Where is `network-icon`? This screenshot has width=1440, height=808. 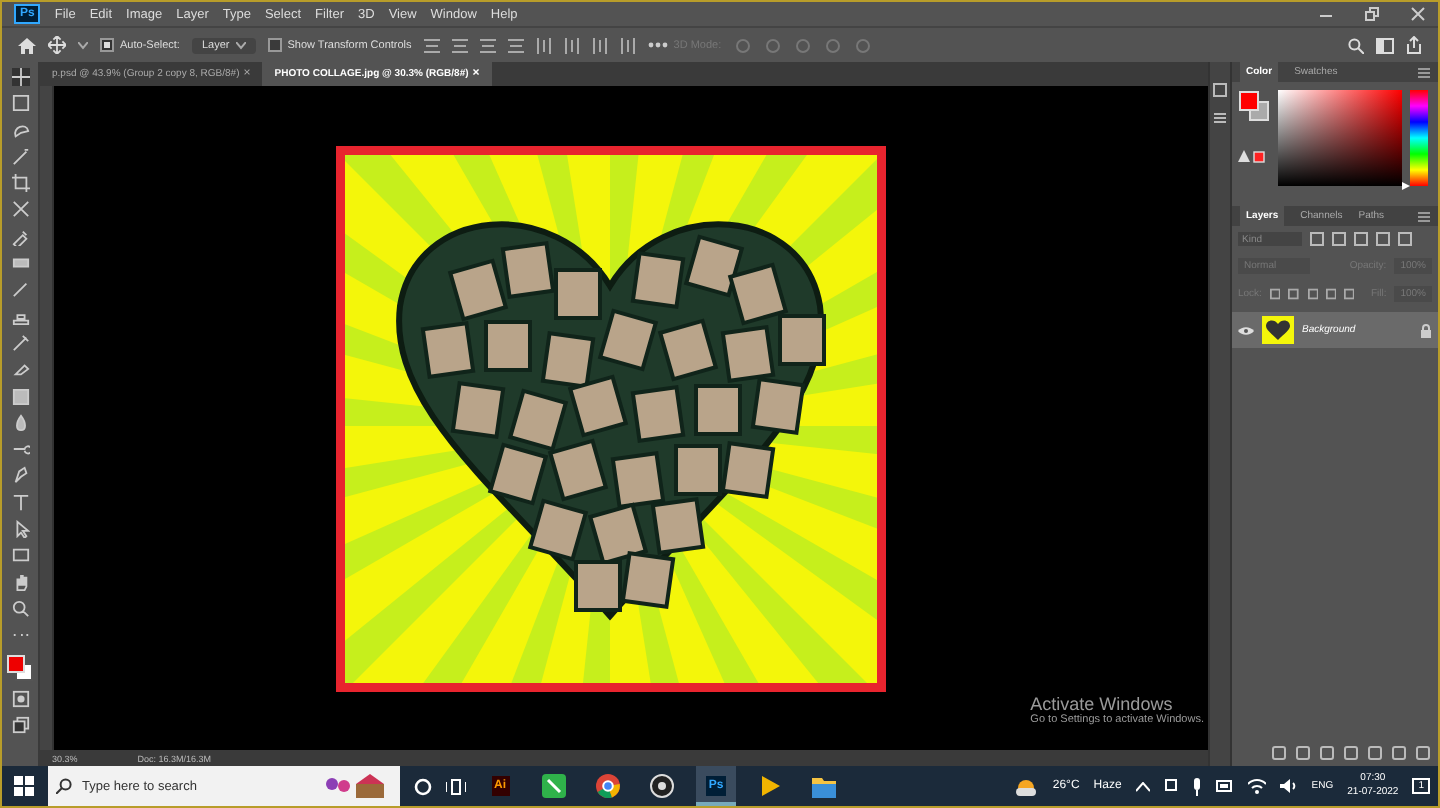 network-icon is located at coordinates (1170, 786).